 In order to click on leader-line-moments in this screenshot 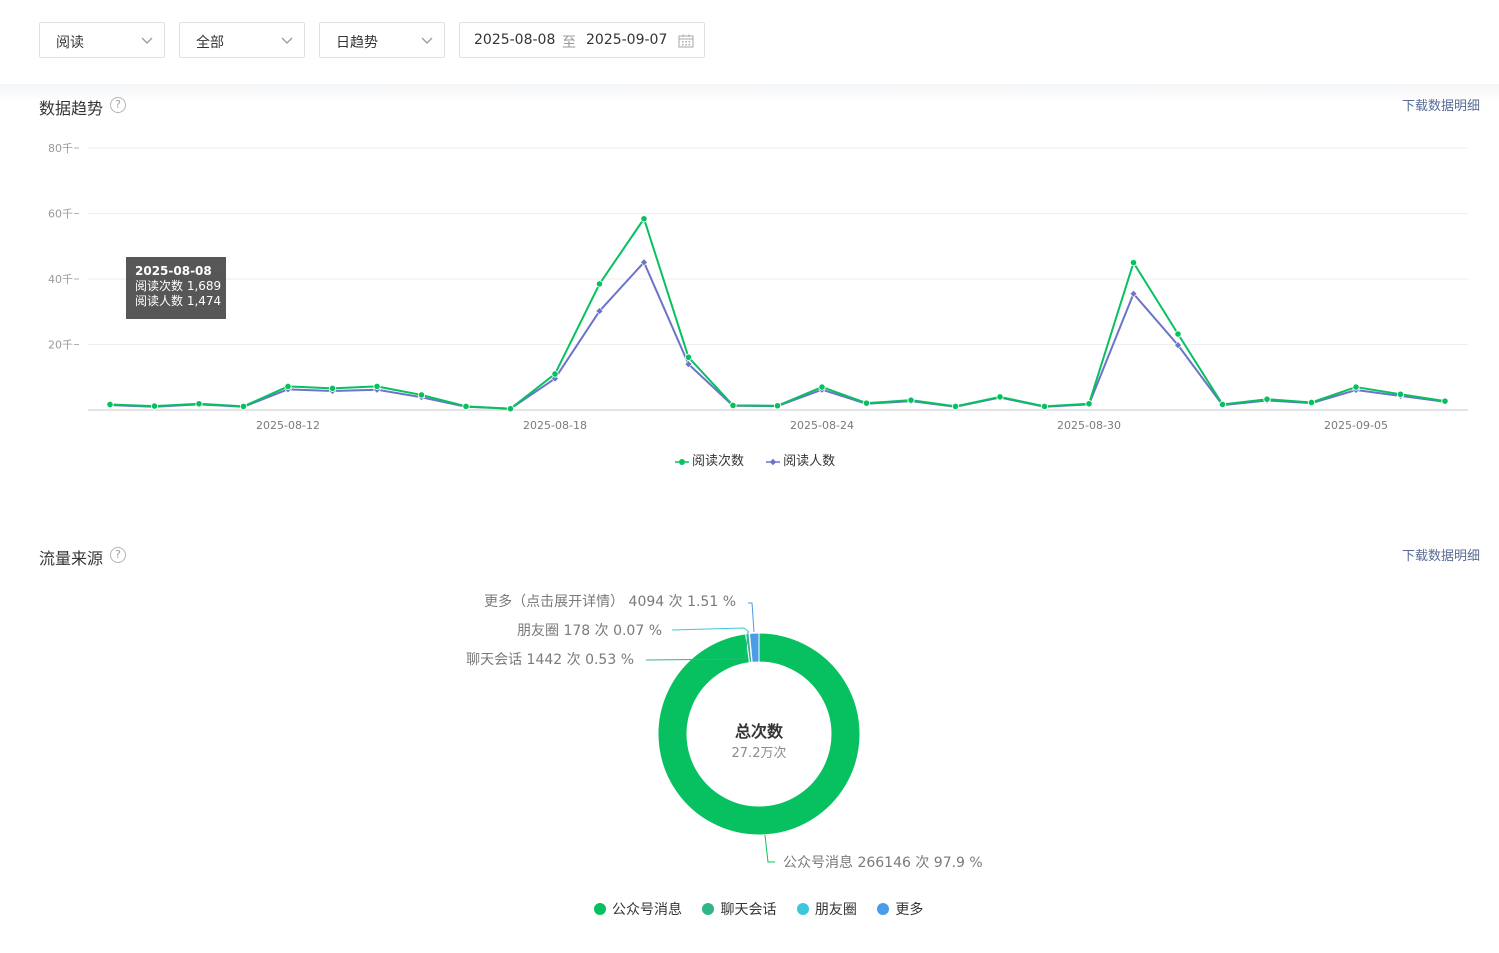, I will do `click(710, 630)`.